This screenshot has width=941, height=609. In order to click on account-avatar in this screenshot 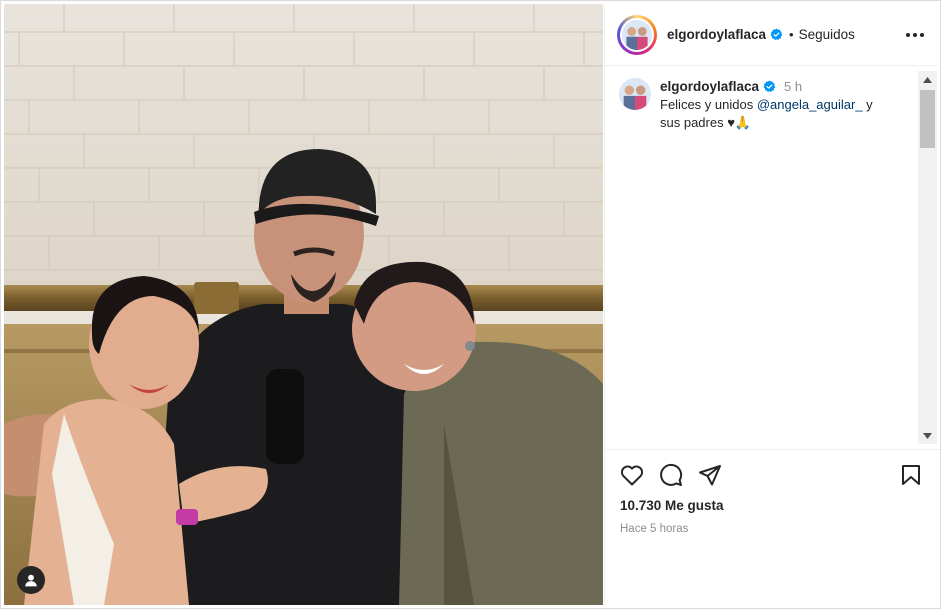, I will do `click(637, 34)`.